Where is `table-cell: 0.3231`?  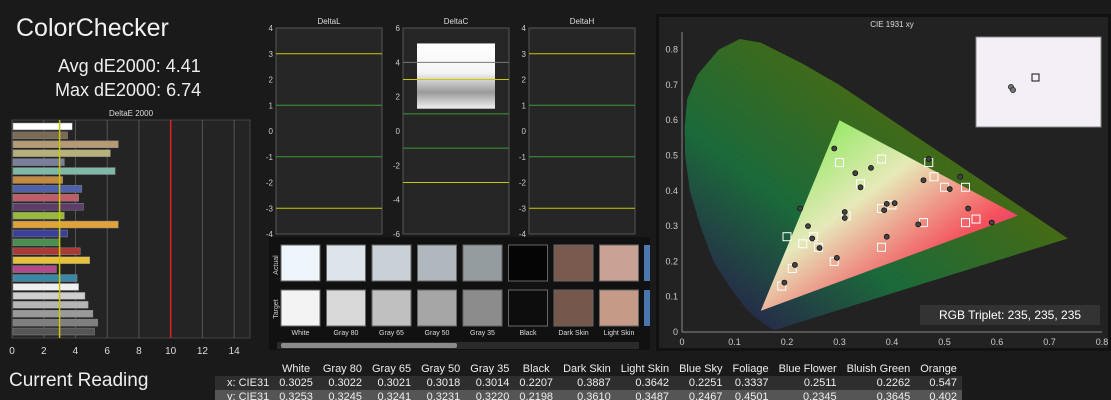 table-cell: 0.3231 is located at coordinates (441, 395).